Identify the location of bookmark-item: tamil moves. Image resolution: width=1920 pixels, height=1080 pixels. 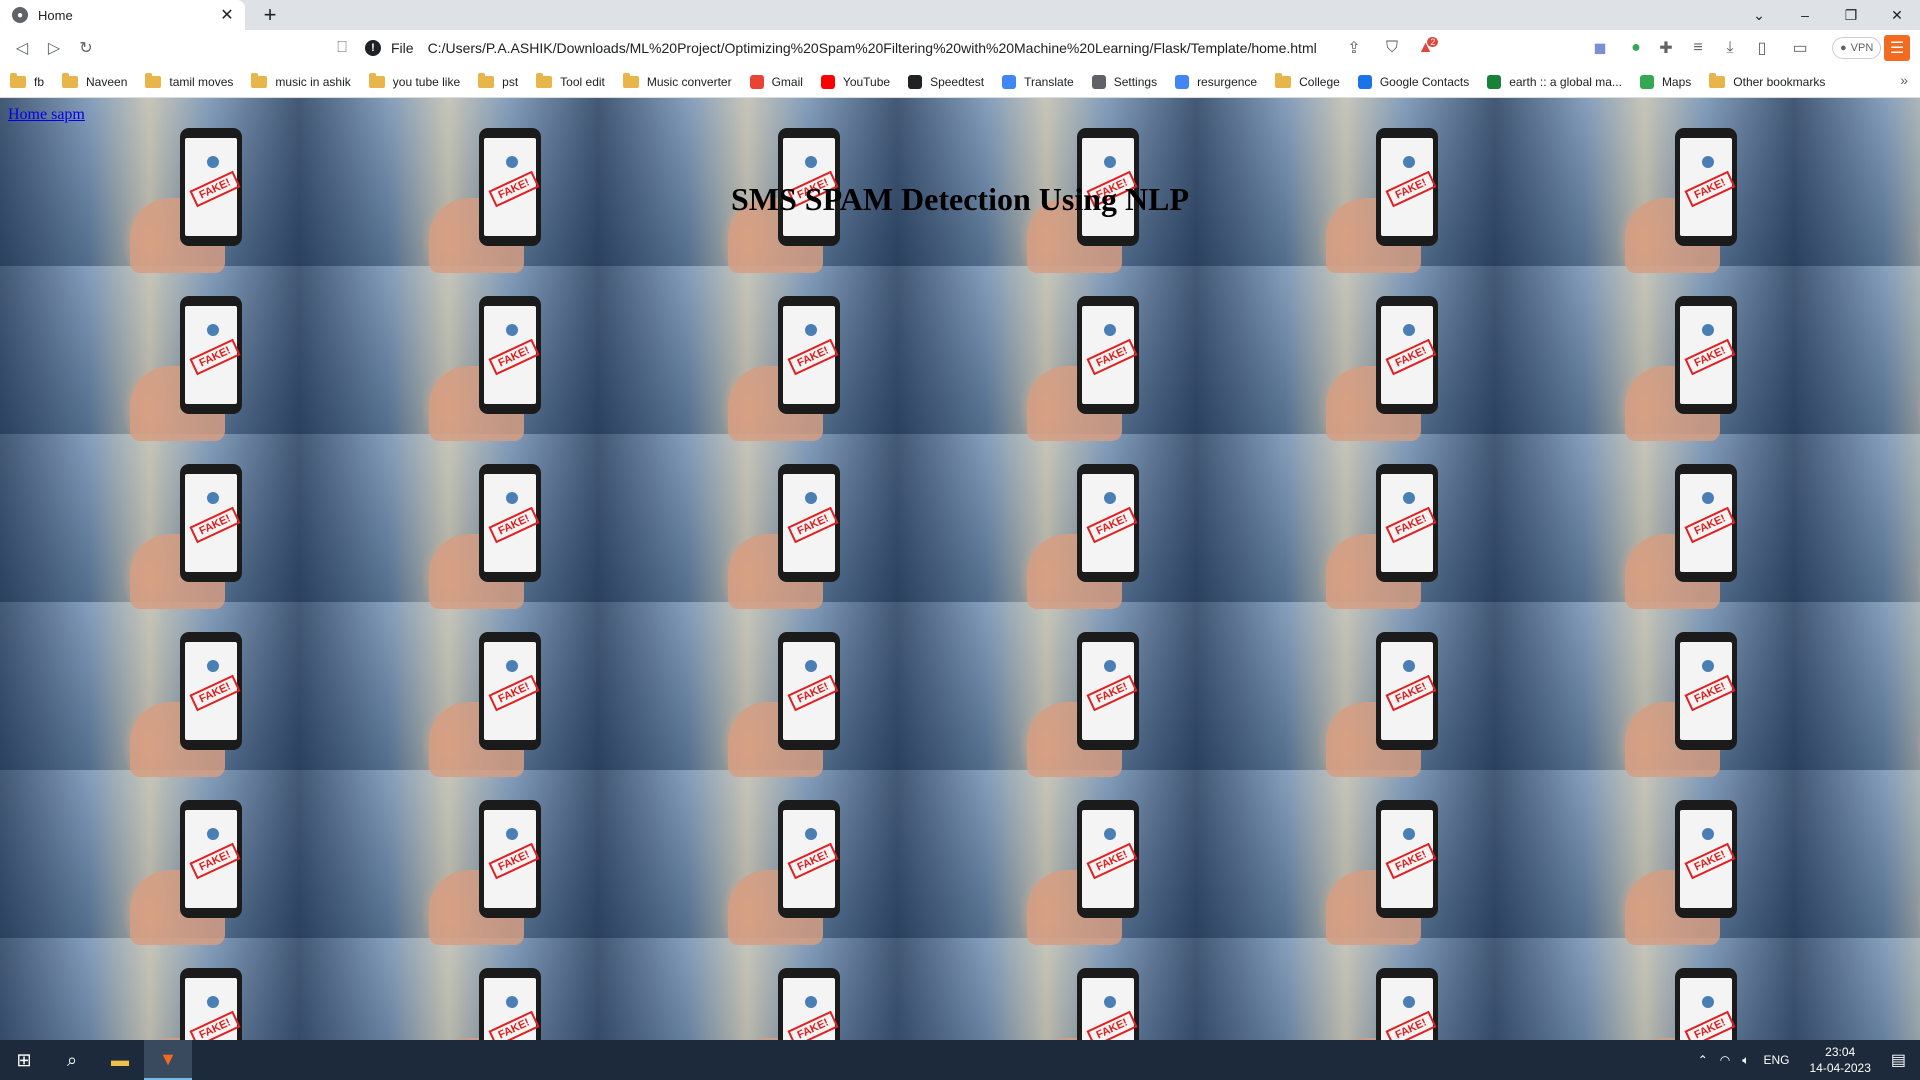
(189, 80).